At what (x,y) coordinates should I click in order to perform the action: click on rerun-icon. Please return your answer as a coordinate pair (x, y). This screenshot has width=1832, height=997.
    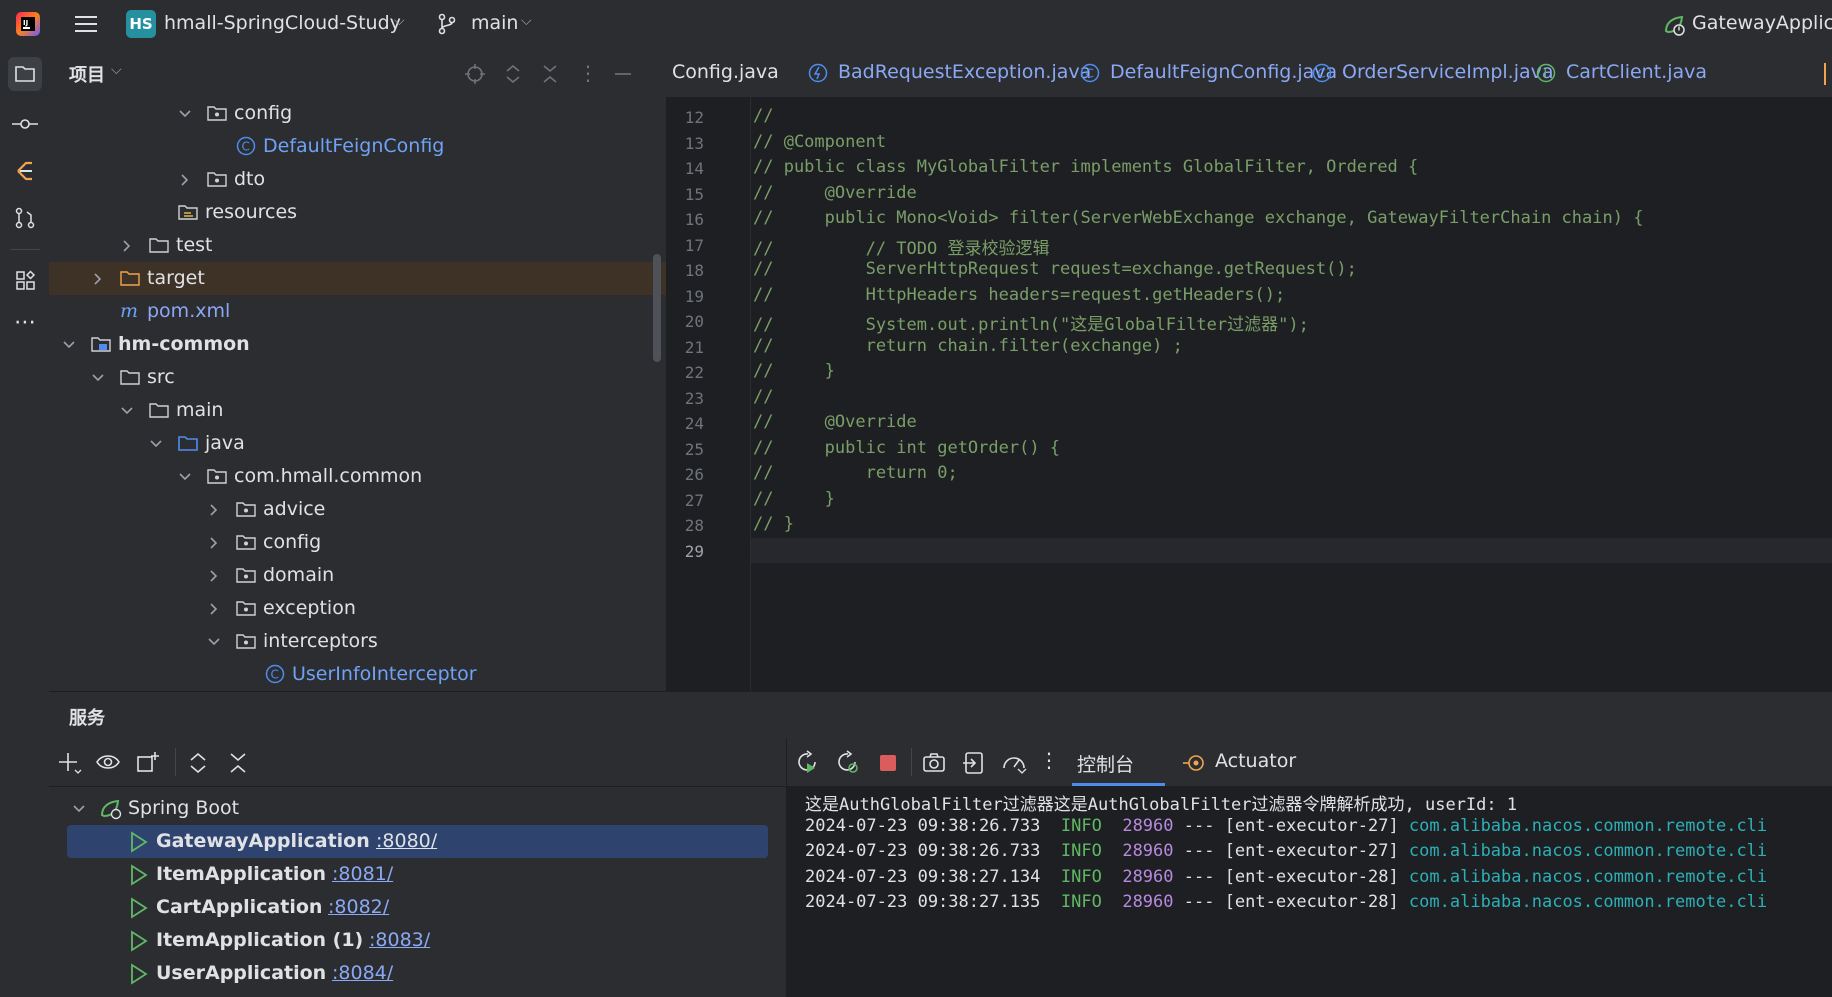
    Looking at the image, I should click on (808, 763).